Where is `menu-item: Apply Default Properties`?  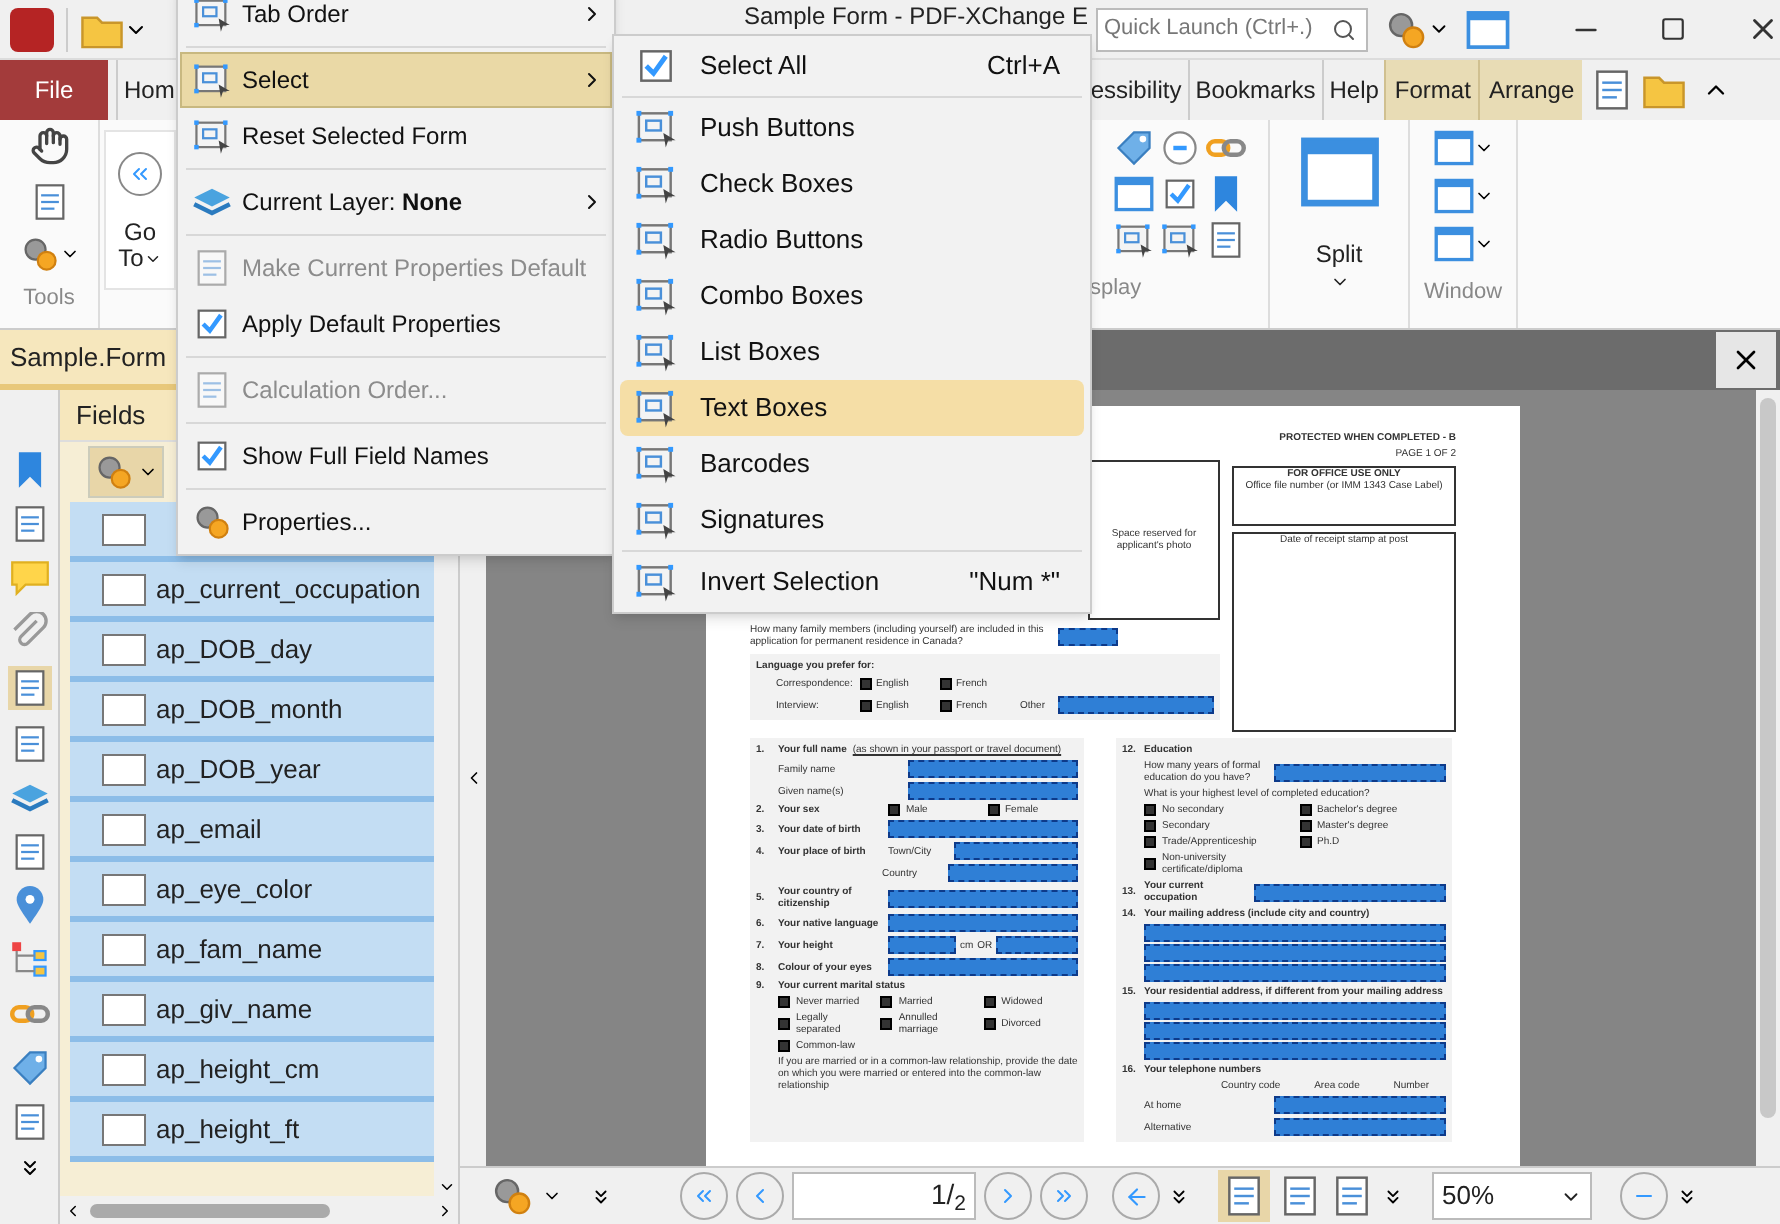
menu-item: Apply Default Properties is located at coordinates (396, 324).